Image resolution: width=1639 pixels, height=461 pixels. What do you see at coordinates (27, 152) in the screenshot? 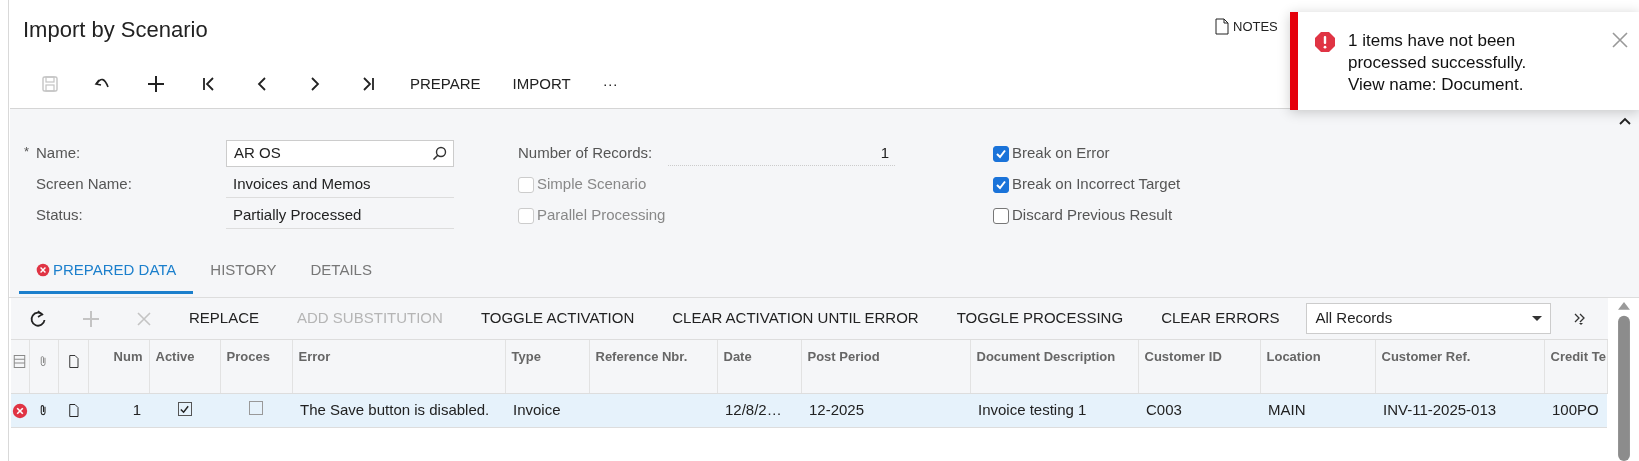
I see `required-mark: *` at bounding box center [27, 152].